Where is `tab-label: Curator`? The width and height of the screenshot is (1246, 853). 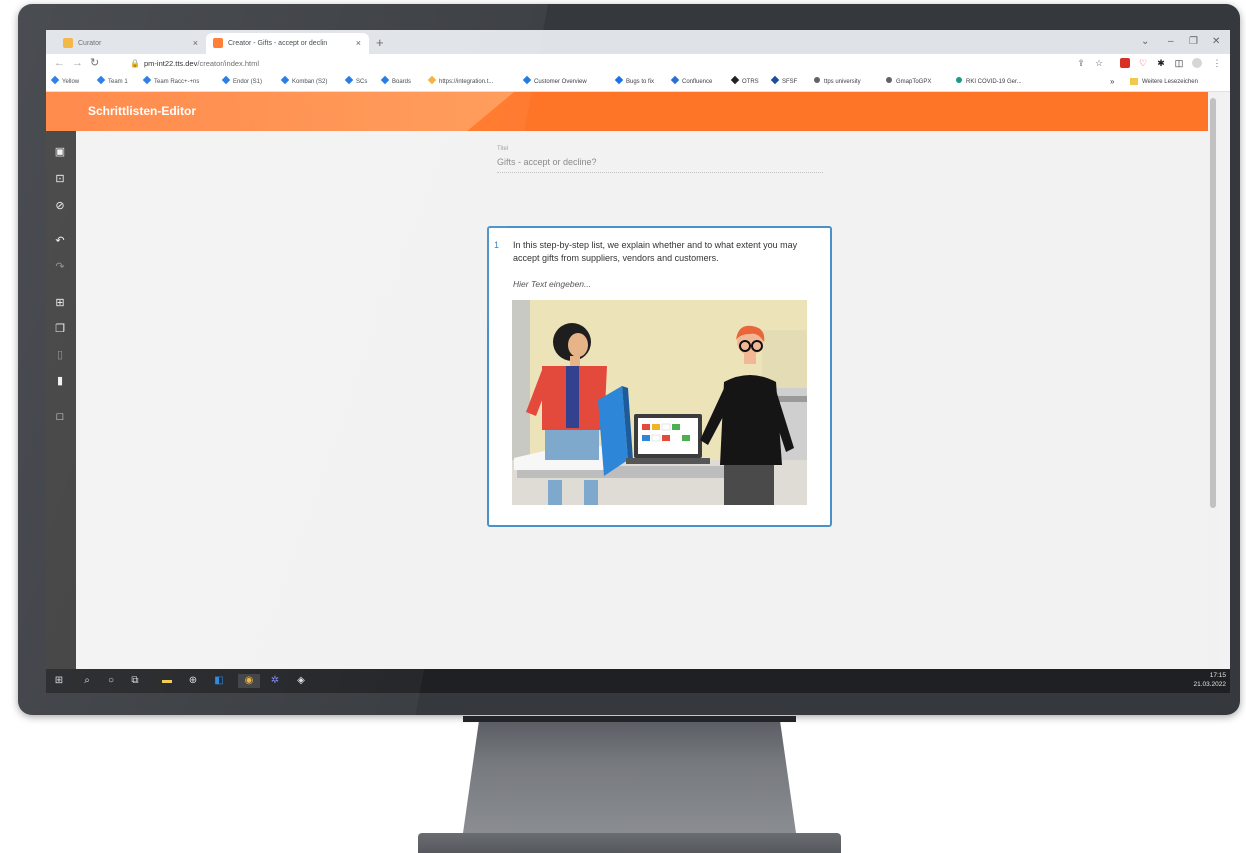
tab-label: Curator is located at coordinates (90, 43).